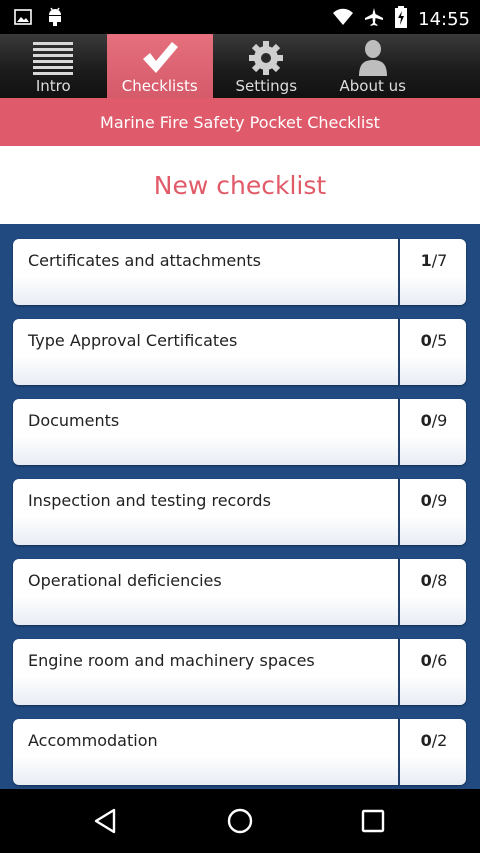  What do you see at coordinates (239, 672) in the screenshot?
I see `list-item: Engine room and machinery spaces 0/6` at bounding box center [239, 672].